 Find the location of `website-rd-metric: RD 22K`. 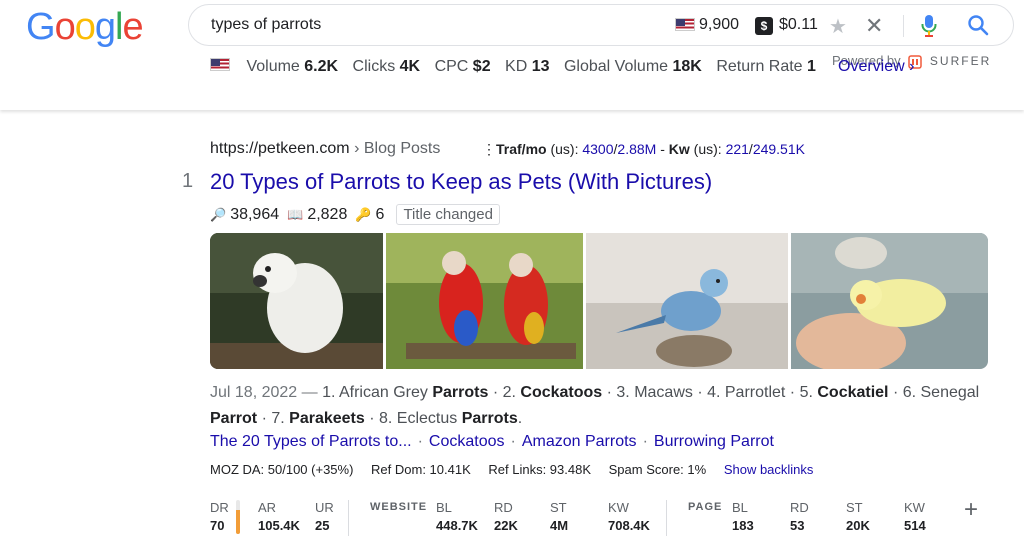

website-rd-metric: RD 22K is located at coordinates (506, 516).